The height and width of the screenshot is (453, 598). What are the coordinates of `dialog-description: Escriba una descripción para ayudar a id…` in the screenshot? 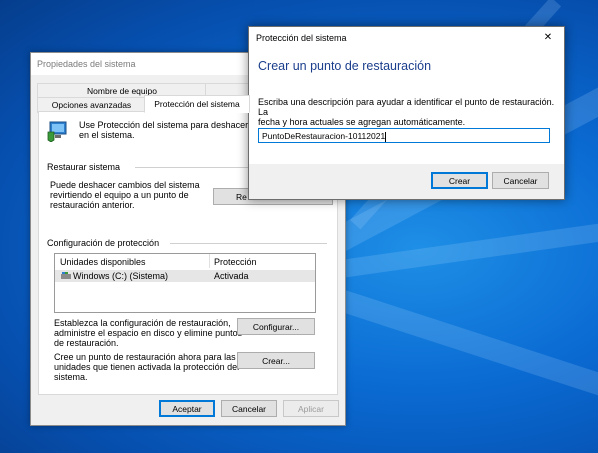 It's located at (408, 112).